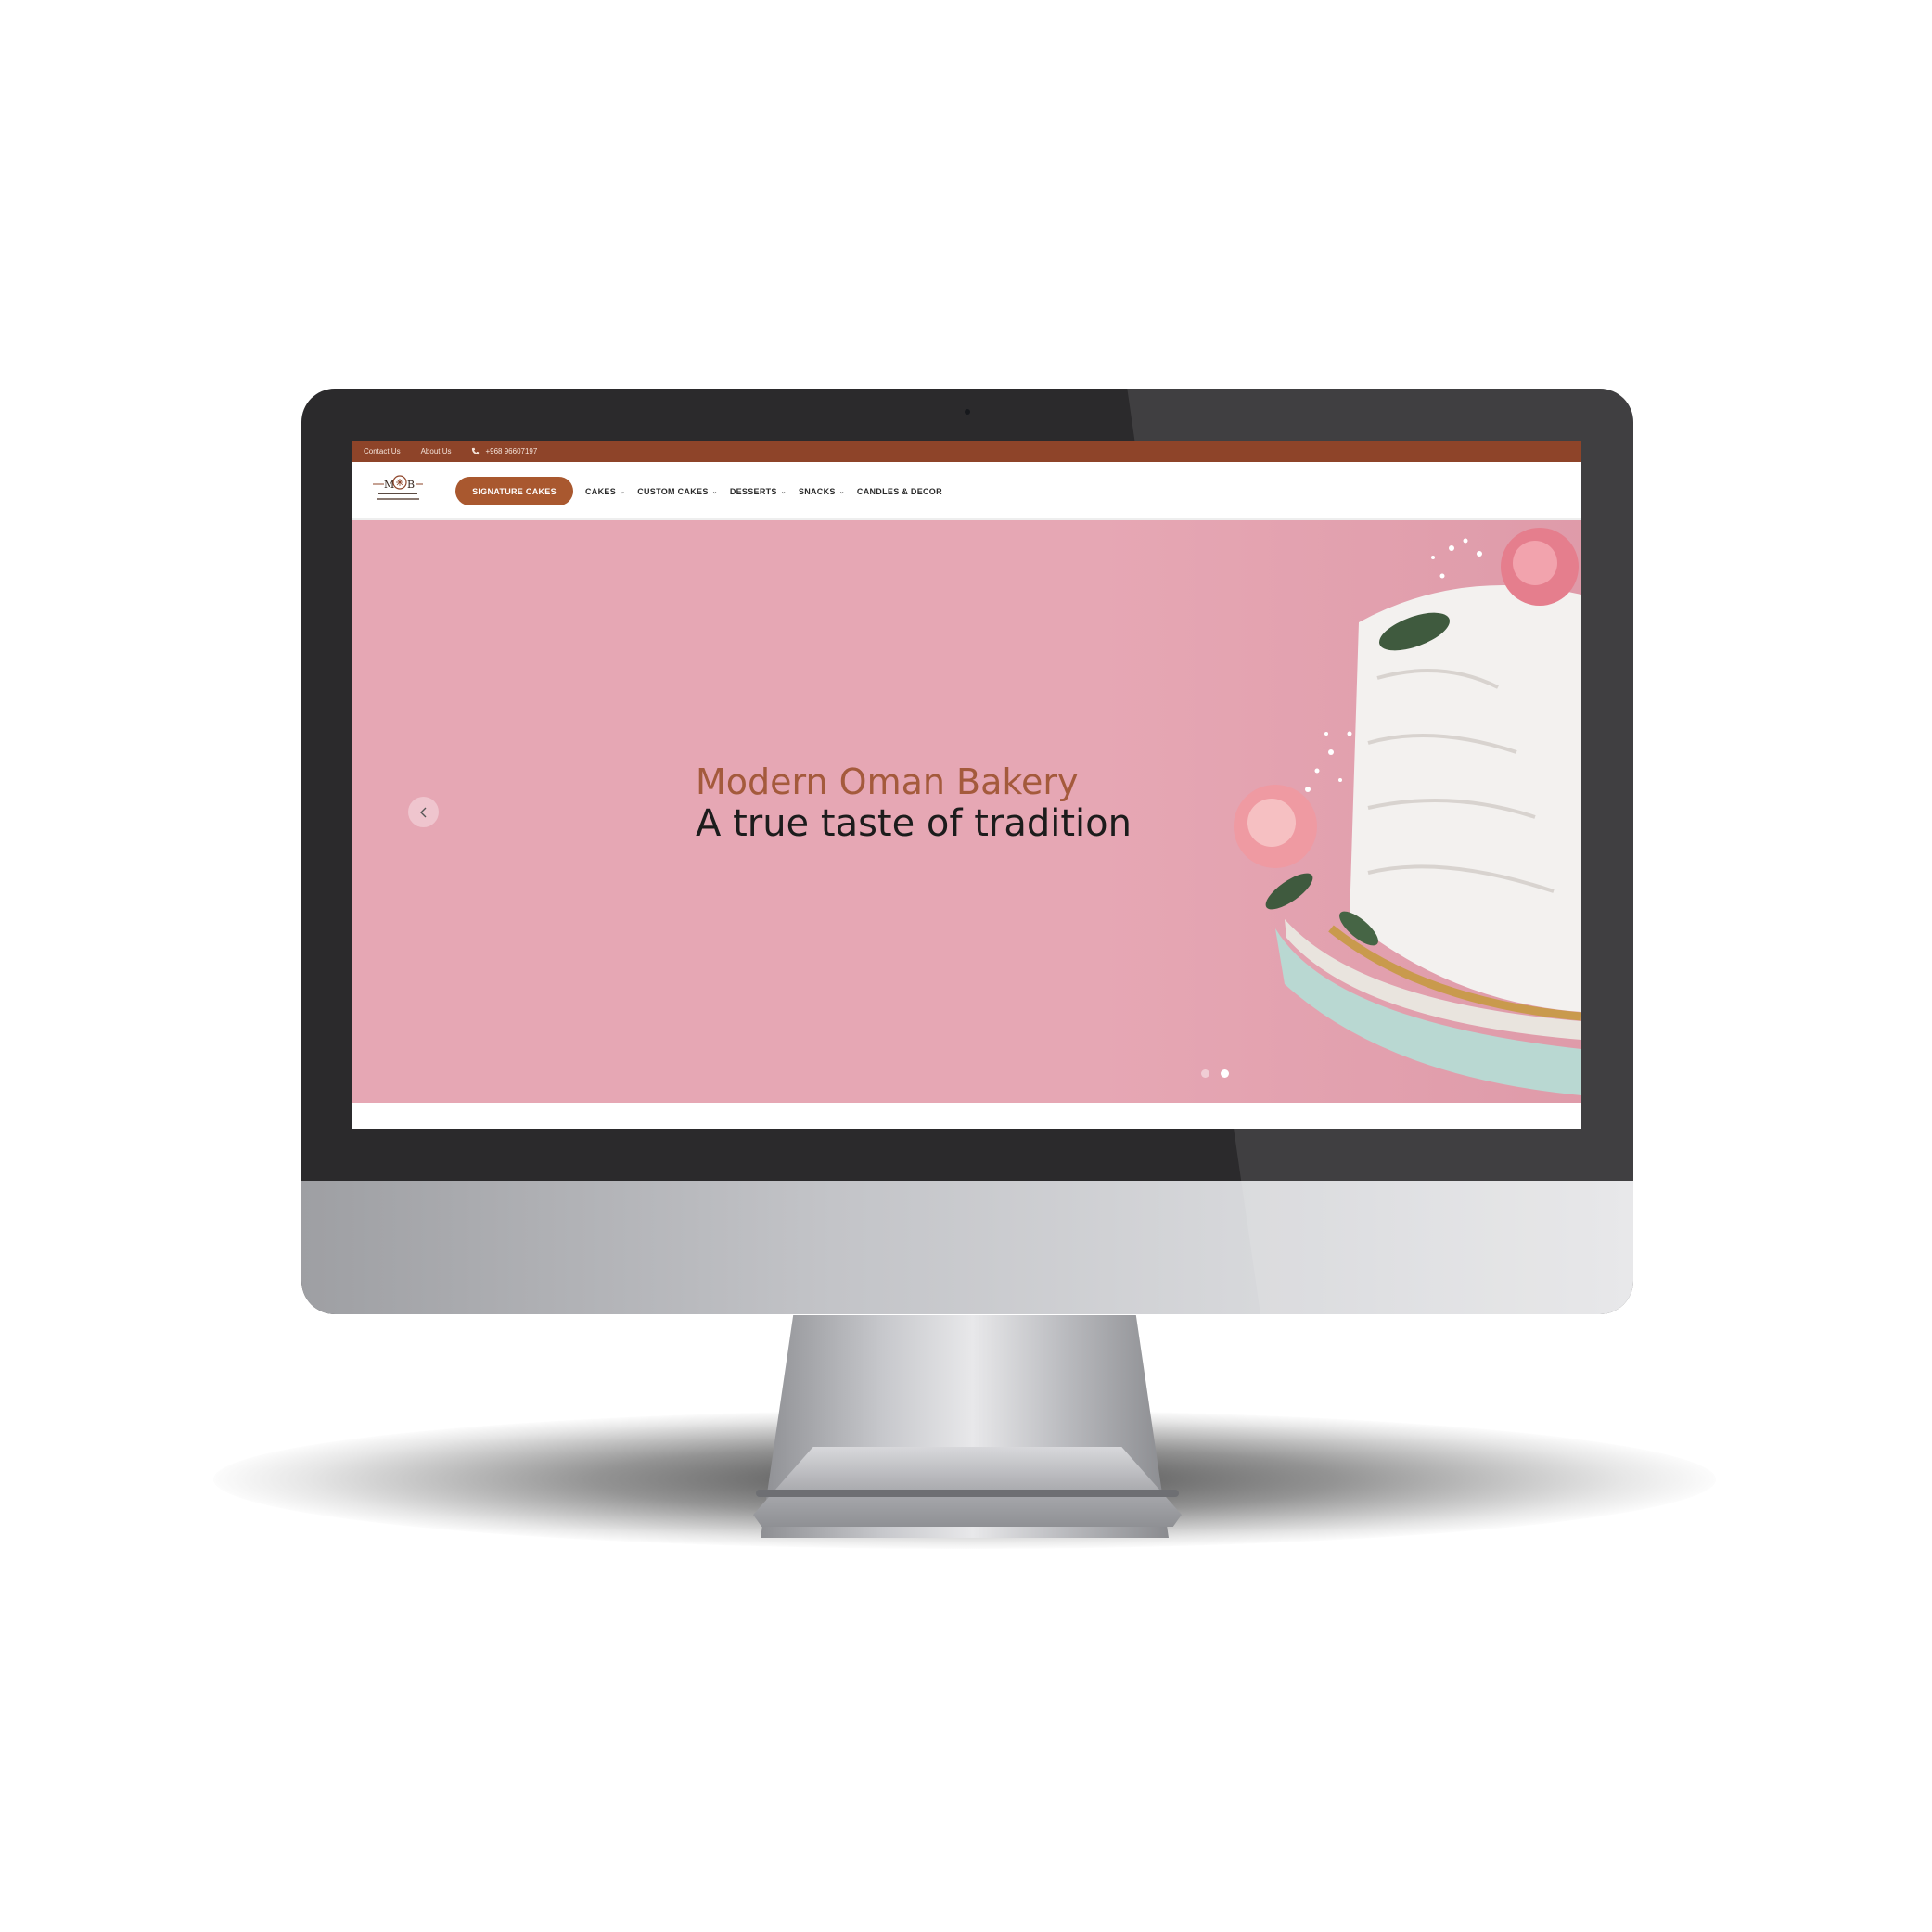  What do you see at coordinates (967, 1247) in the screenshot?
I see `monitor-chin` at bounding box center [967, 1247].